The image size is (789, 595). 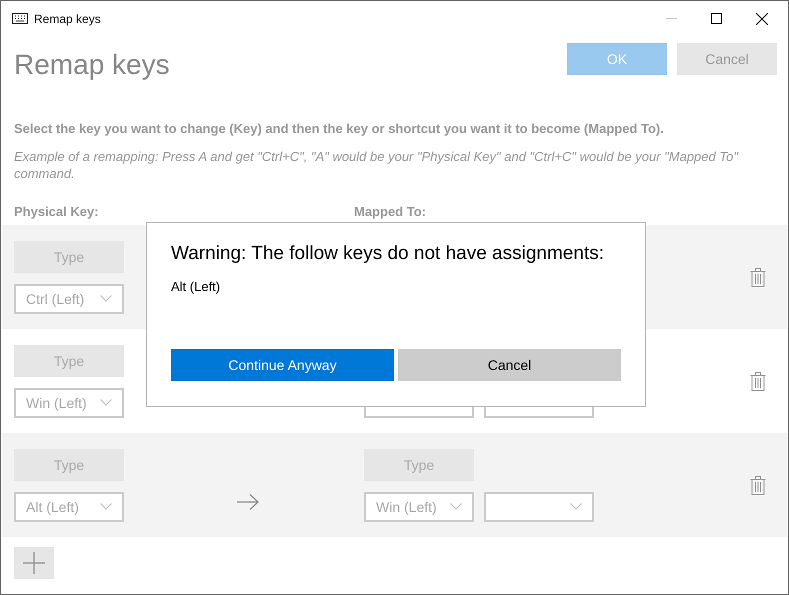 What do you see at coordinates (92, 65) in the screenshot?
I see `page-title: Remap keys` at bounding box center [92, 65].